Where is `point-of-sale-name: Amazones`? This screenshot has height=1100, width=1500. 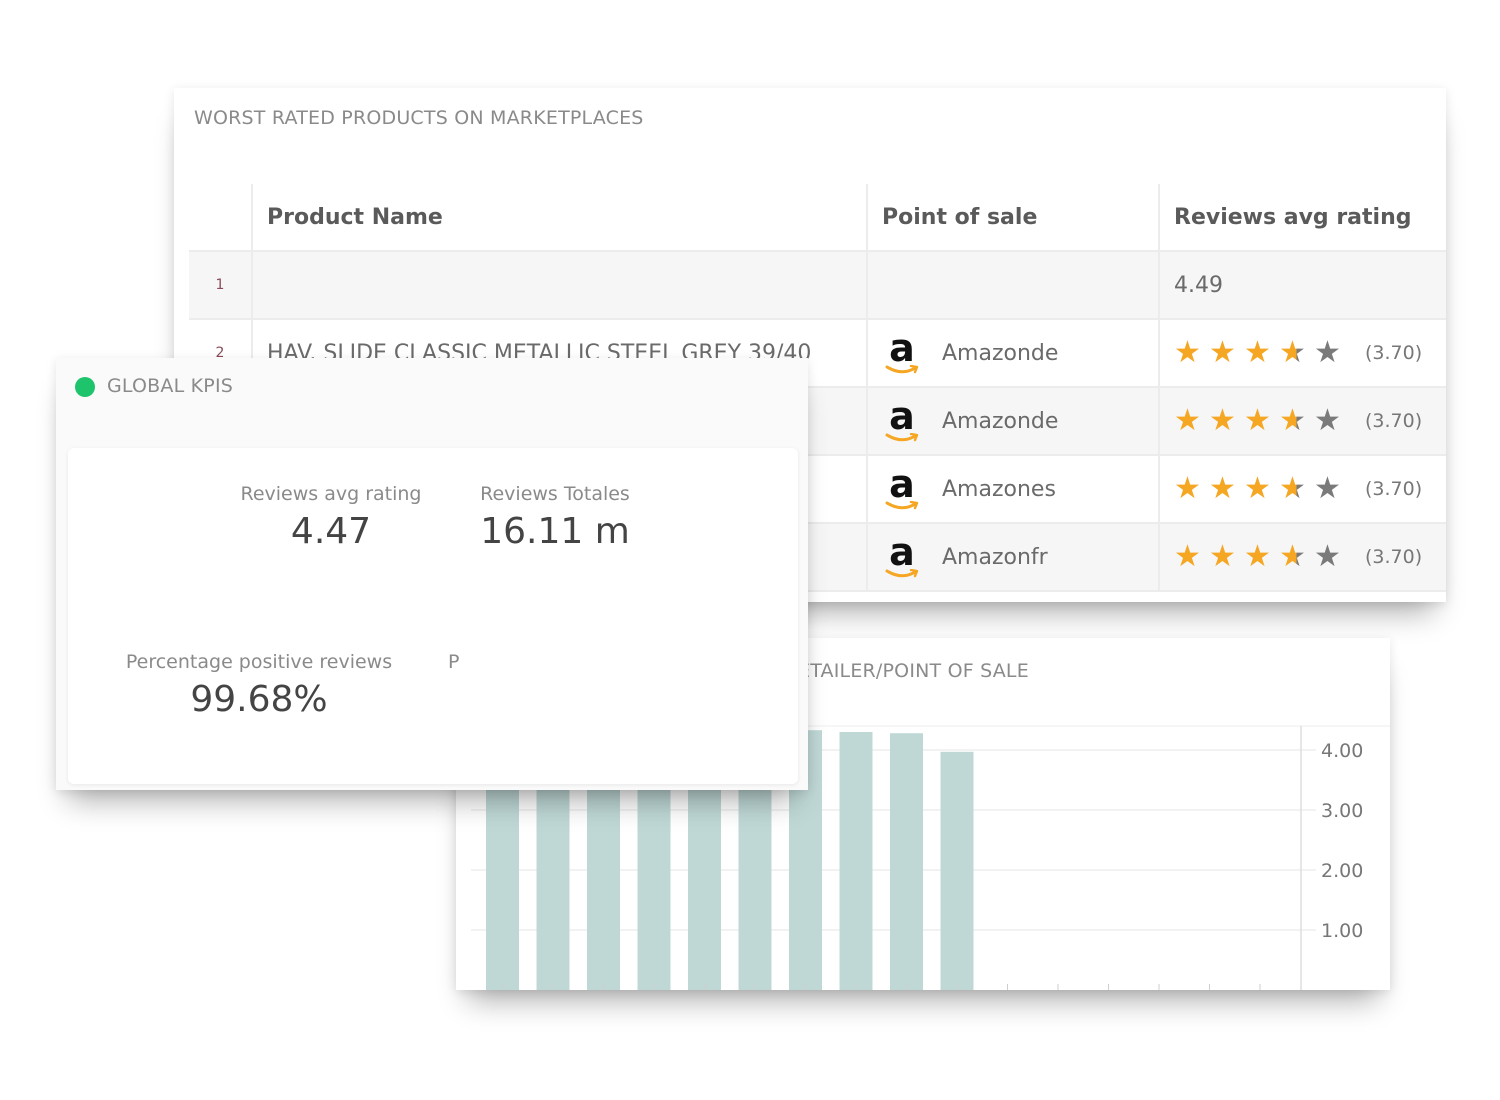 point-of-sale-name: Amazones is located at coordinates (999, 489).